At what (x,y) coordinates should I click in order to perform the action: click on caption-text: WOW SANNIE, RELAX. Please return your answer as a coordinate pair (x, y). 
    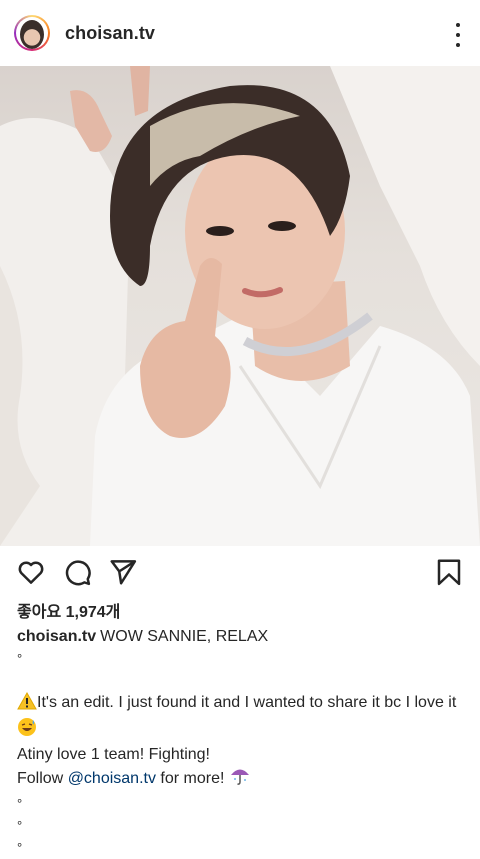
    Looking at the image, I should click on (184, 636).